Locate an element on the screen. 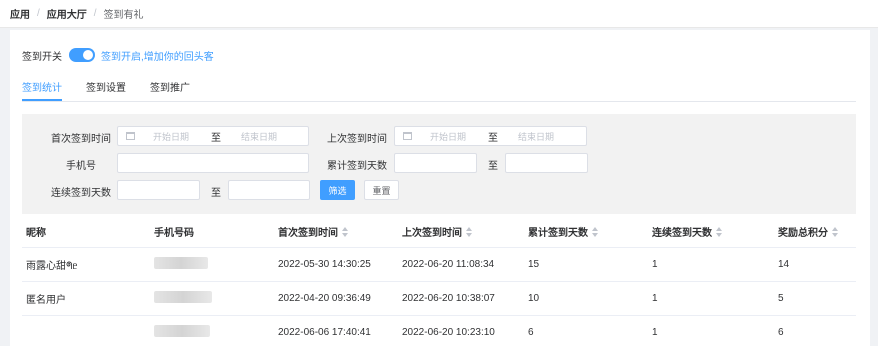 The image size is (878, 346). streak-days-label: 连续签到天数 is located at coordinates (81, 193).